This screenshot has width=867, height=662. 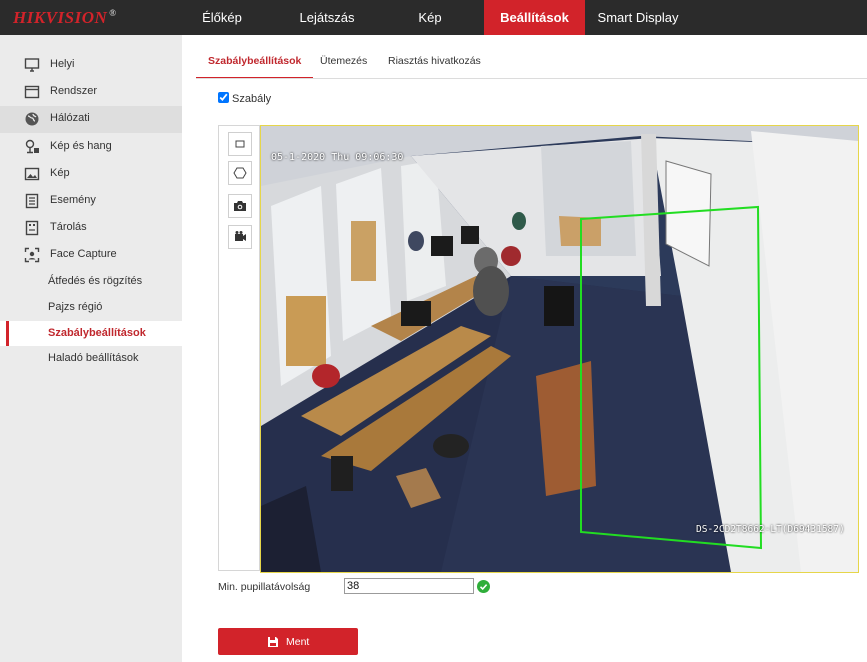 I want to click on sidebar-subitem-rule-settings: Szabálybeállítások, so click(x=91, y=333).